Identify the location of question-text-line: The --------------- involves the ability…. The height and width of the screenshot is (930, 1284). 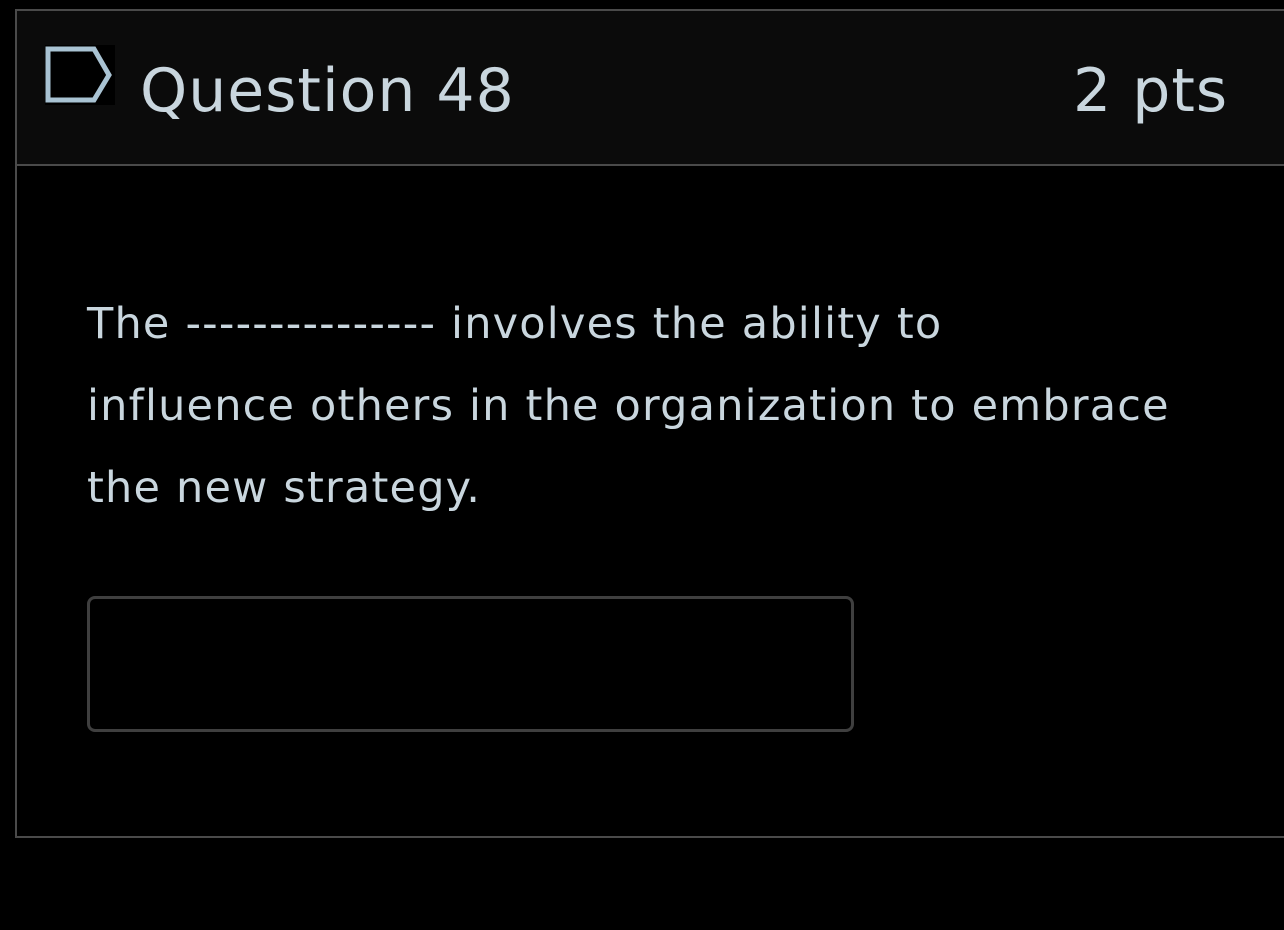
(515, 324).